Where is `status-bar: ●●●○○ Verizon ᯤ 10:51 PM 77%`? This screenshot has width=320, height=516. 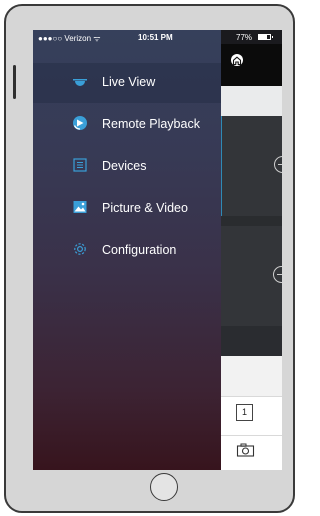 status-bar: ●●●○○ Verizon ᯤ 10:51 PM 77% is located at coordinates (157, 37).